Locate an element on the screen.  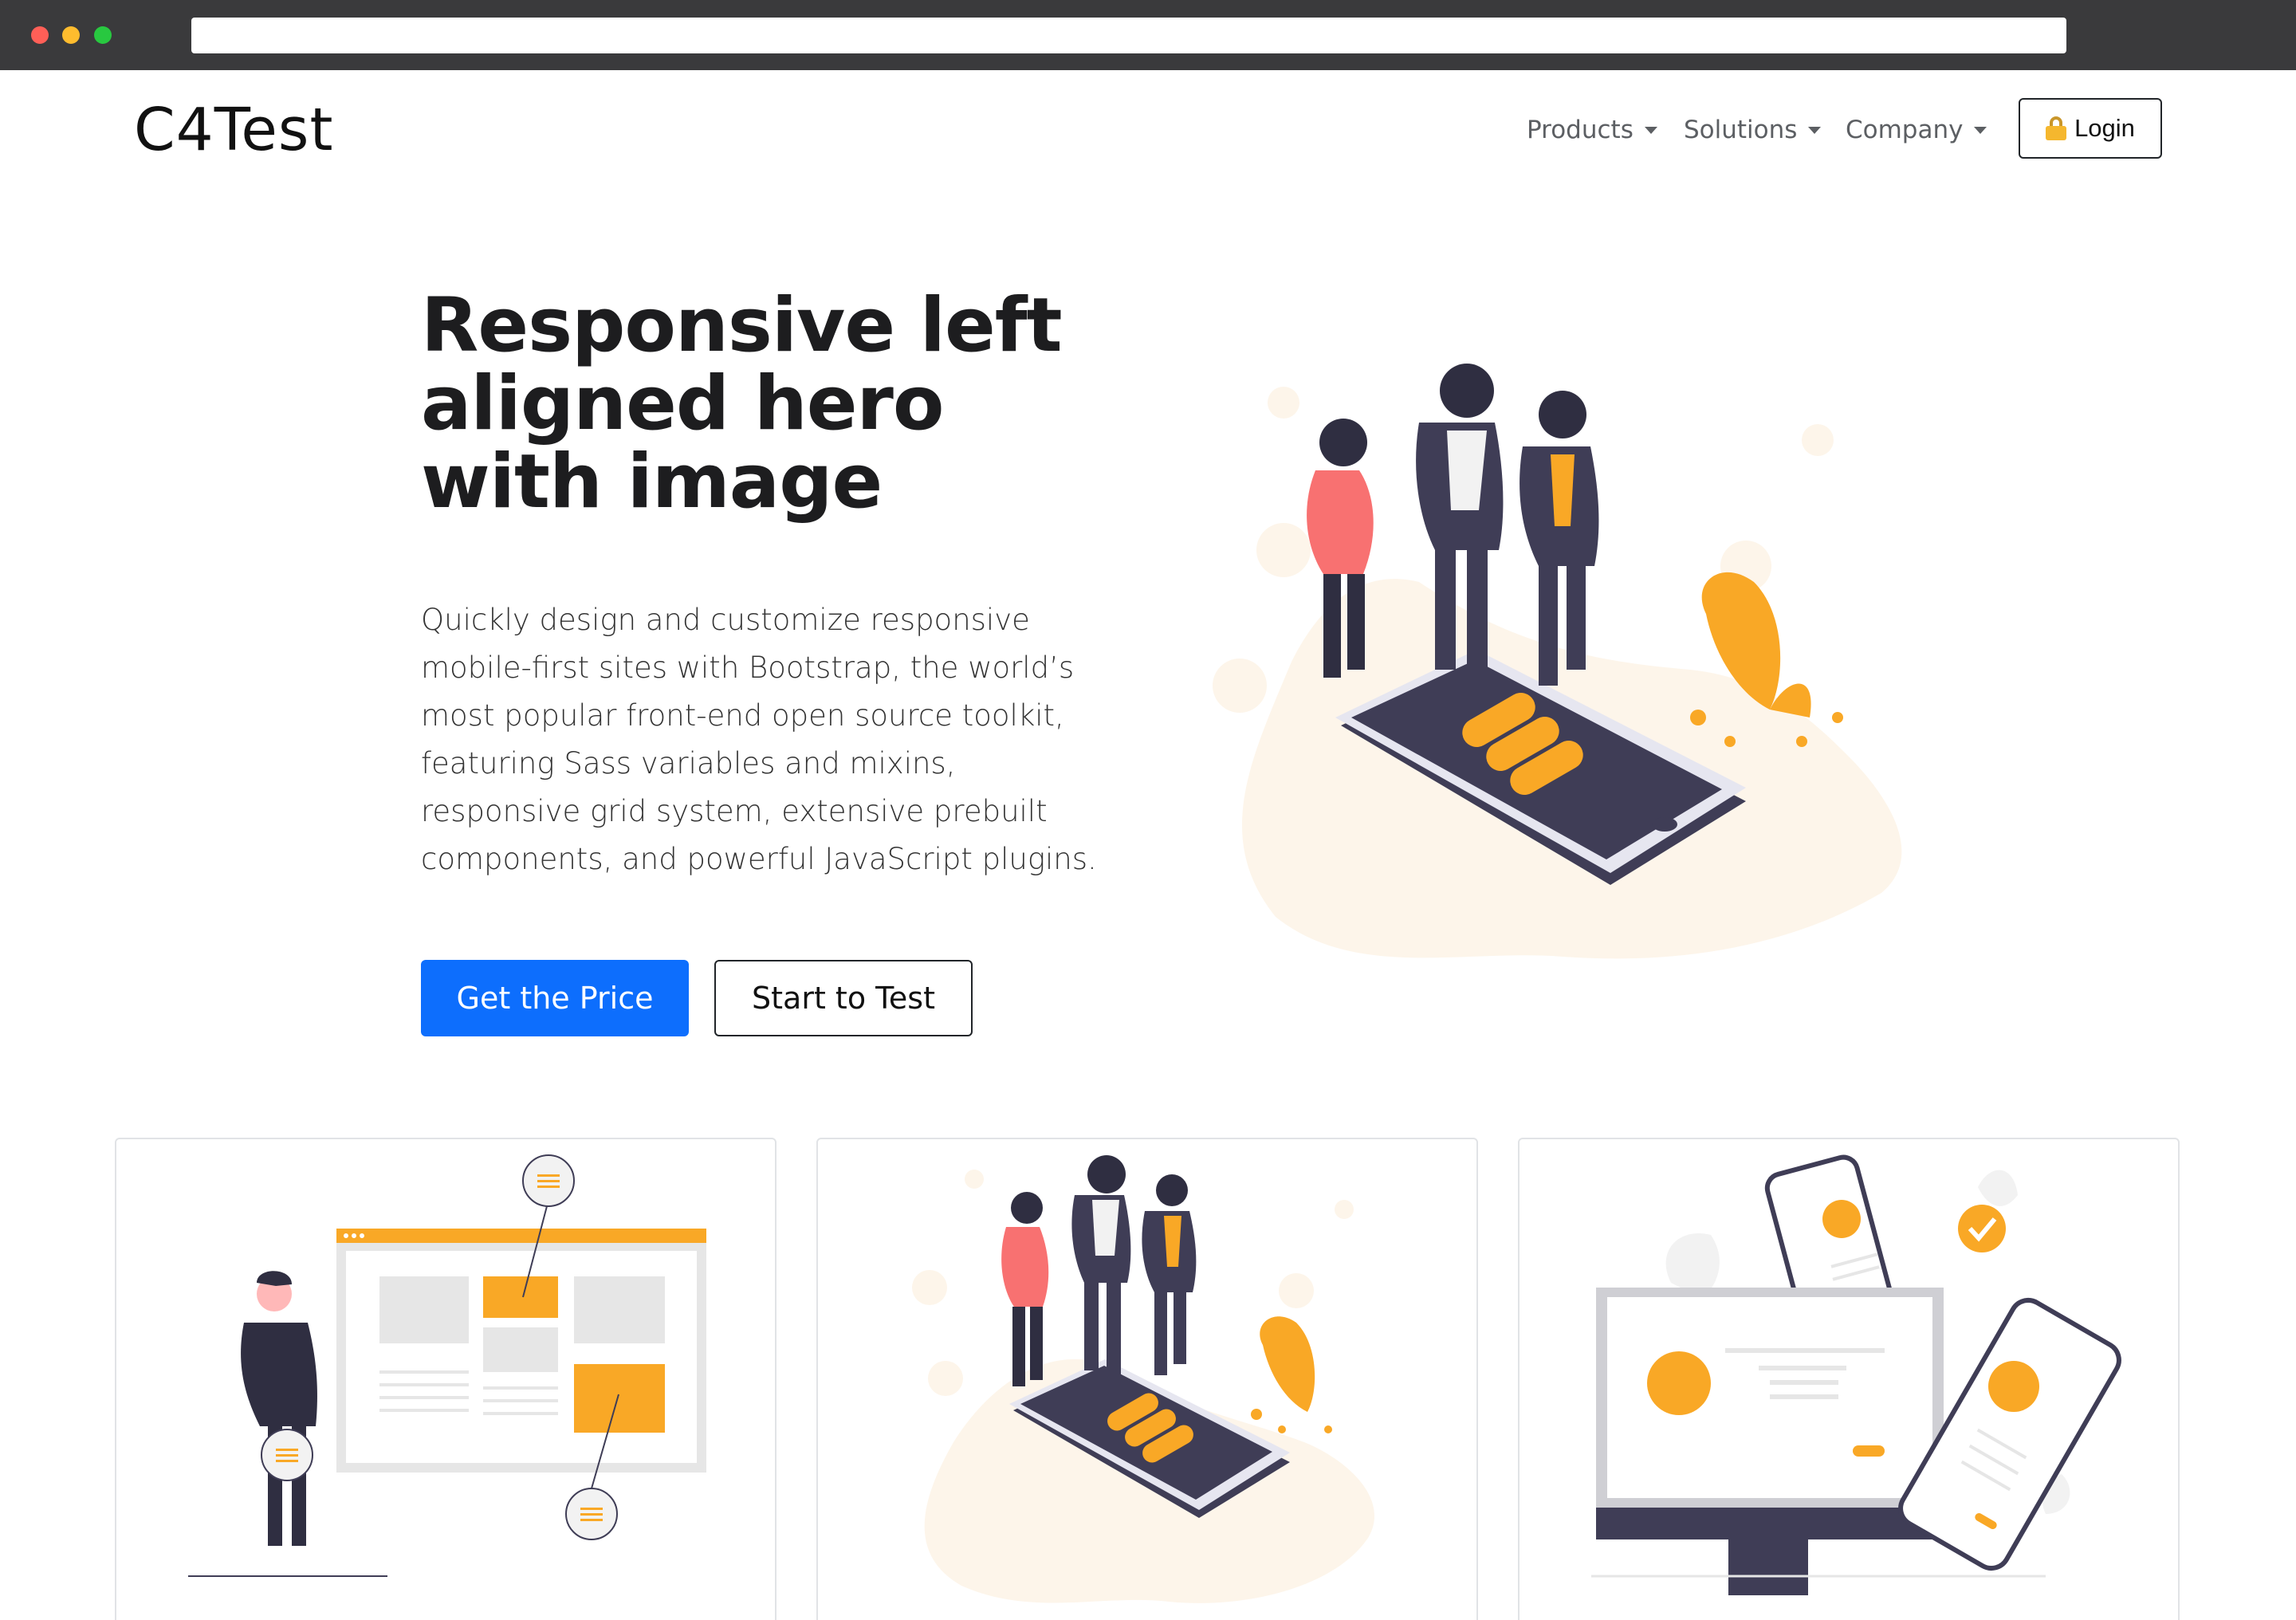
nav-products-label: Products is located at coordinates (1580, 130).